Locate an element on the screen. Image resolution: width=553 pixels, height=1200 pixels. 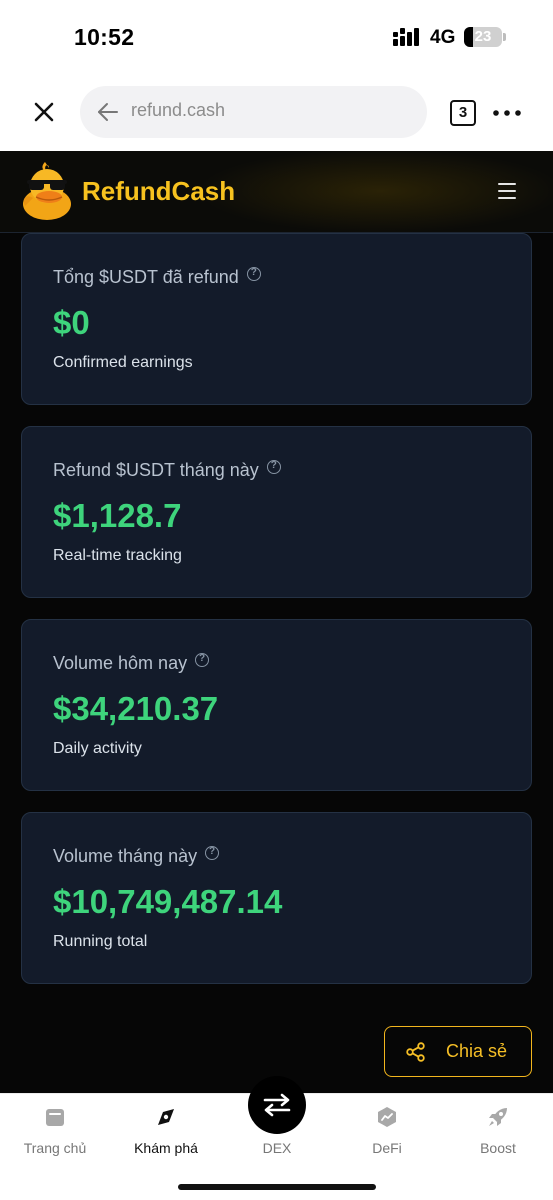
stat-subtext: Daily activity is located at coordinates (97, 748).